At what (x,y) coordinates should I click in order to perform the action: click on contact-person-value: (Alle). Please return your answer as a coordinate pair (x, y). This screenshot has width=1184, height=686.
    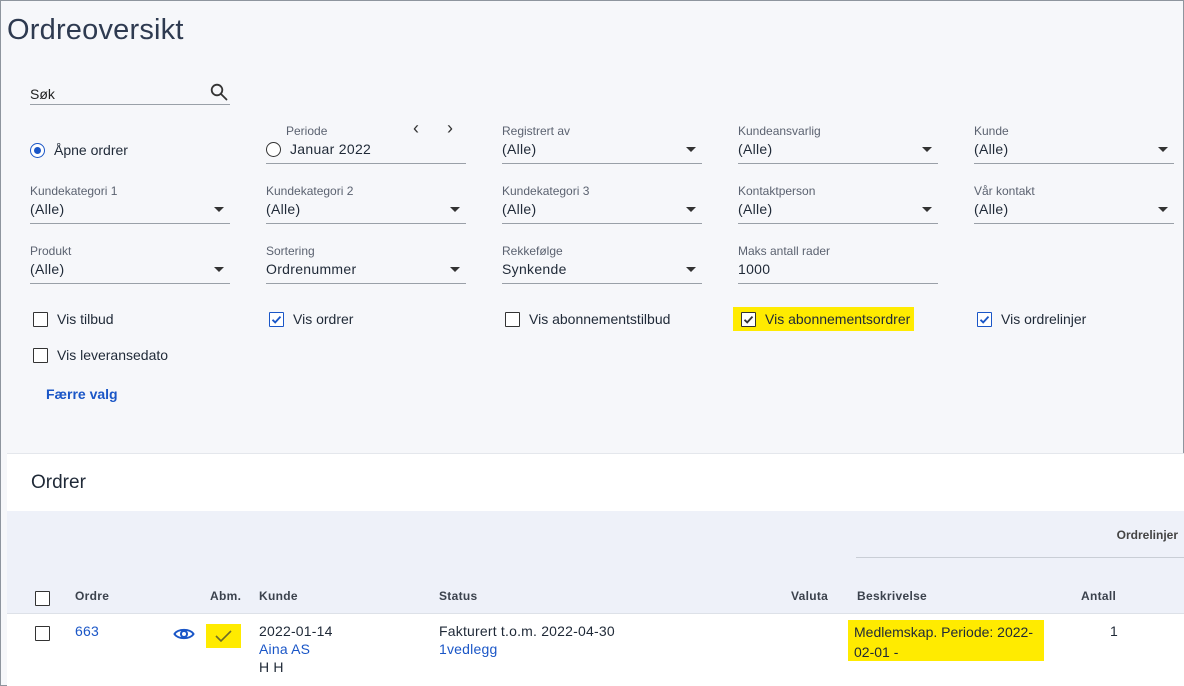
    Looking at the image, I should click on (755, 209).